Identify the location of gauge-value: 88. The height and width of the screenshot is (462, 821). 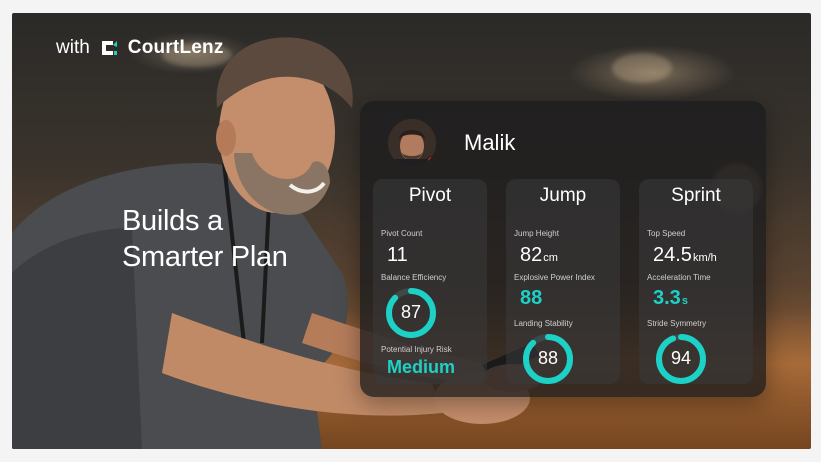
(548, 358).